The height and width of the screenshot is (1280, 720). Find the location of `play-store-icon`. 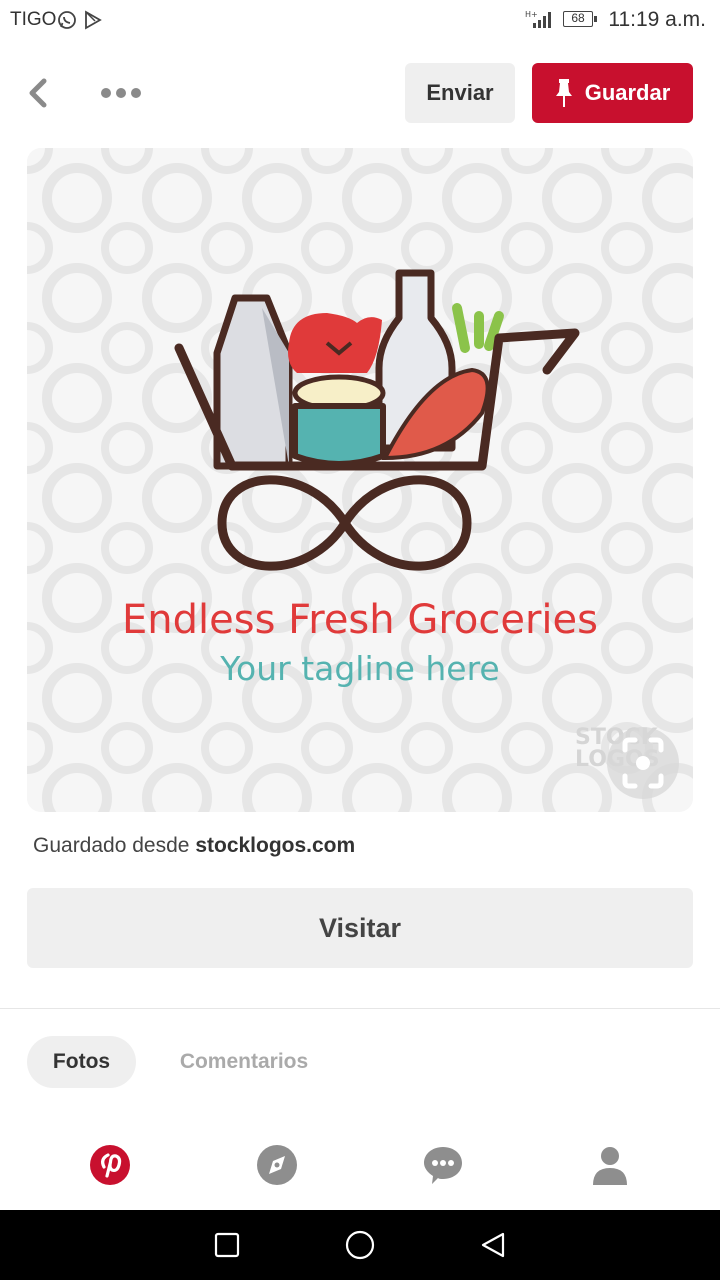

play-store-icon is located at coordinates (93, 22).